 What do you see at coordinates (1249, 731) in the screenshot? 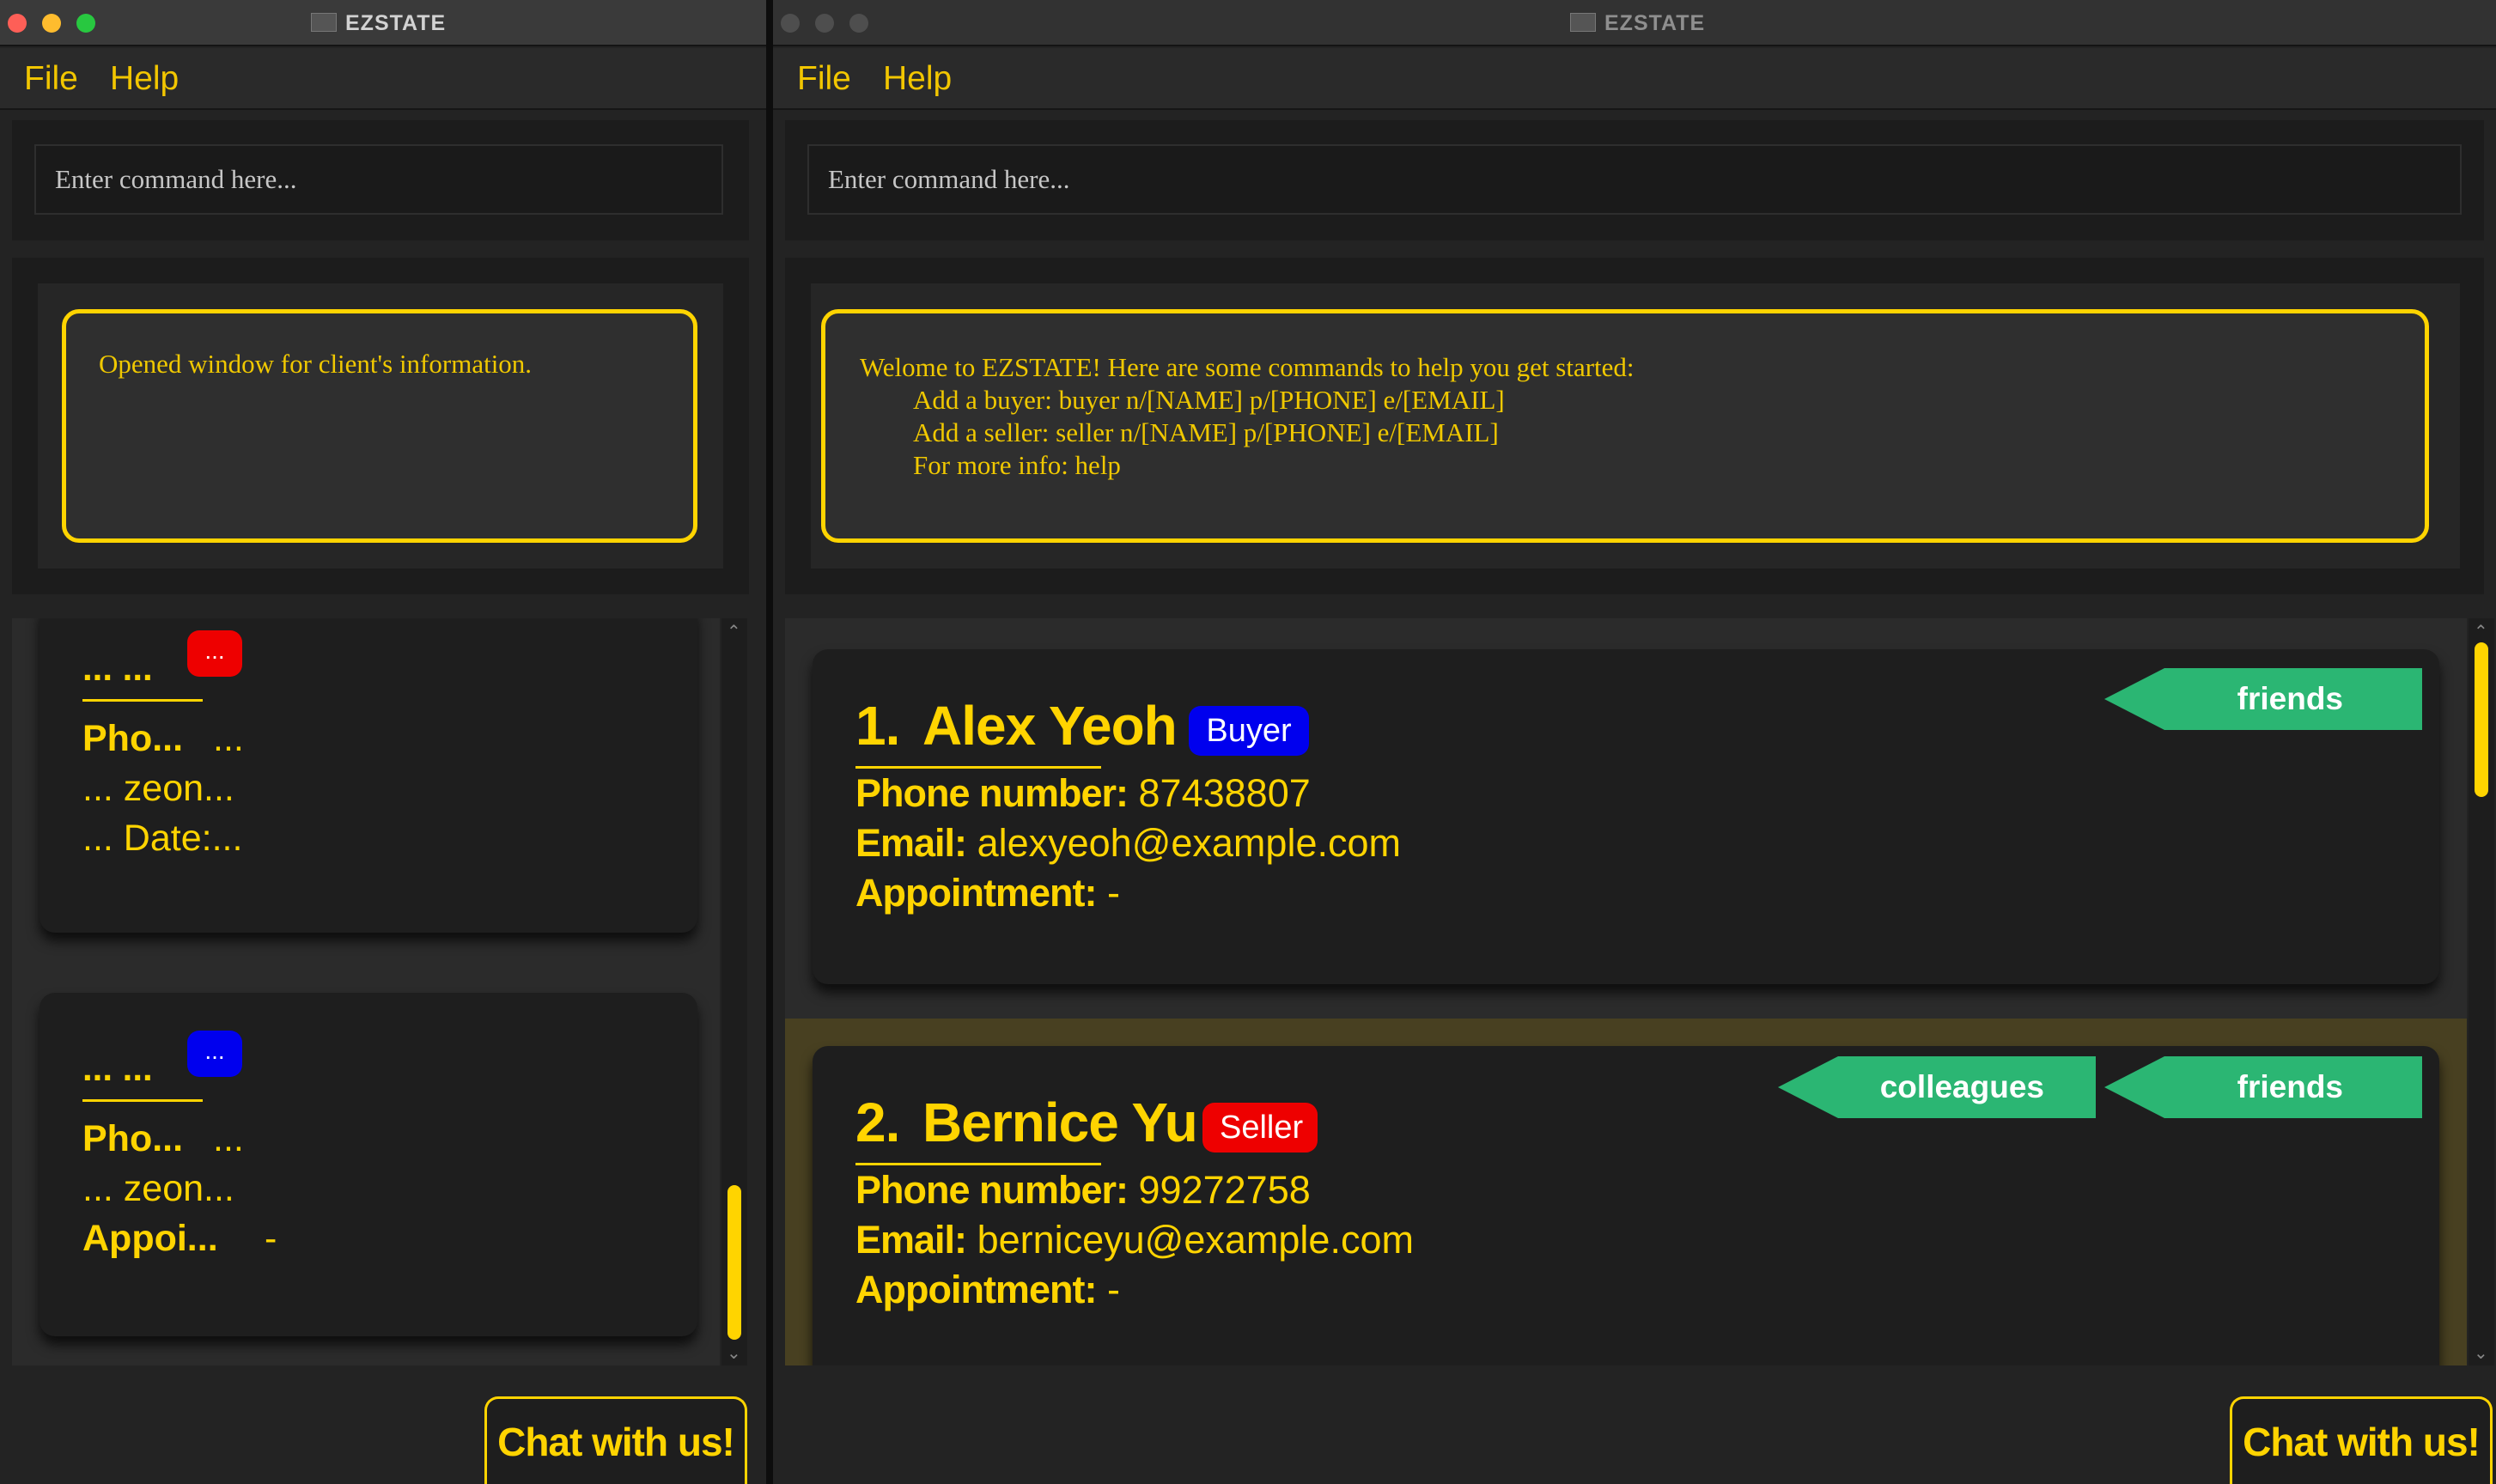
I see `role-badge: Buyer` at bounding box center [1249, 731].